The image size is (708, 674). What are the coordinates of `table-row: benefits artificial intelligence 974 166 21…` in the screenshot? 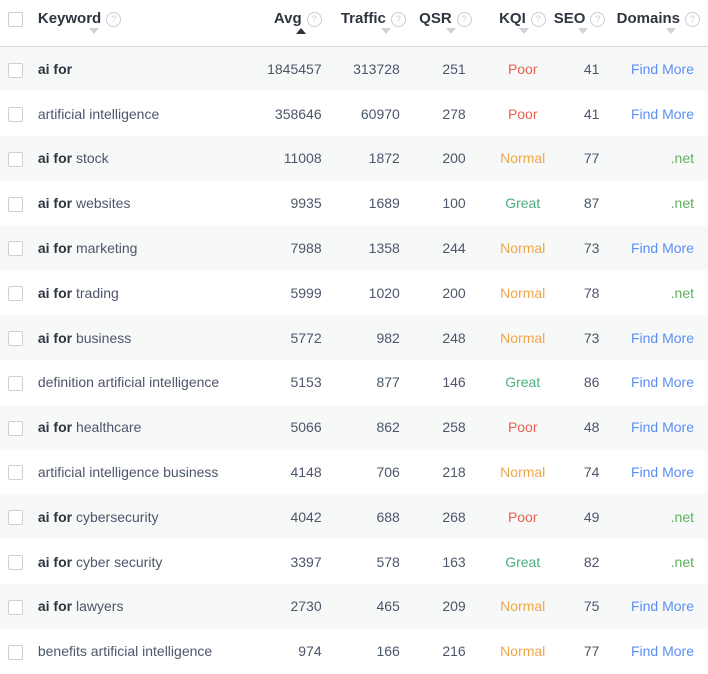 It's located at (354, 651).